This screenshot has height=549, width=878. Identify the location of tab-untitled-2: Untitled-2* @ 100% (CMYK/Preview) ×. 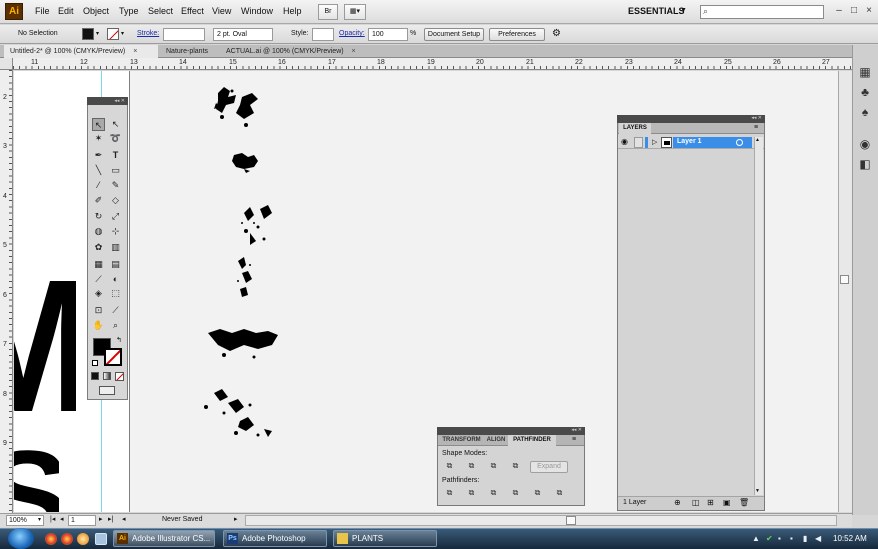
(81, 51).